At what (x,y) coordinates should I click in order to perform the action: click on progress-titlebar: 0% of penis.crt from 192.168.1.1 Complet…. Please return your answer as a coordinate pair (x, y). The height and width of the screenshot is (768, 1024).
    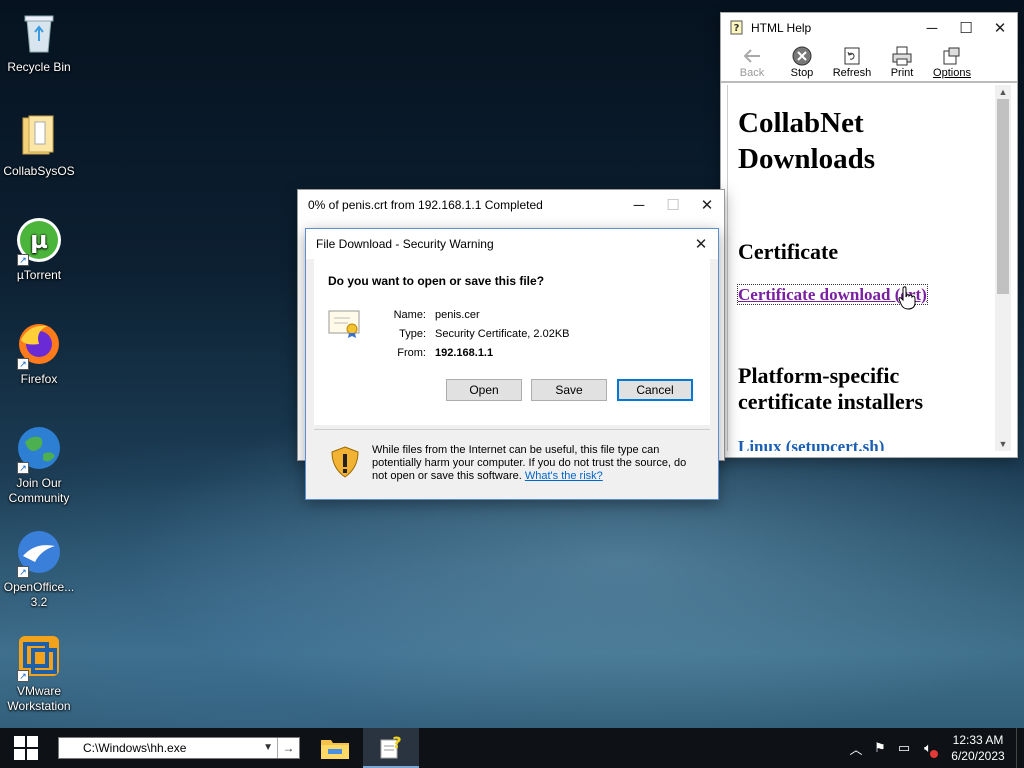
    Looking at the image, I should click on (511, 205).